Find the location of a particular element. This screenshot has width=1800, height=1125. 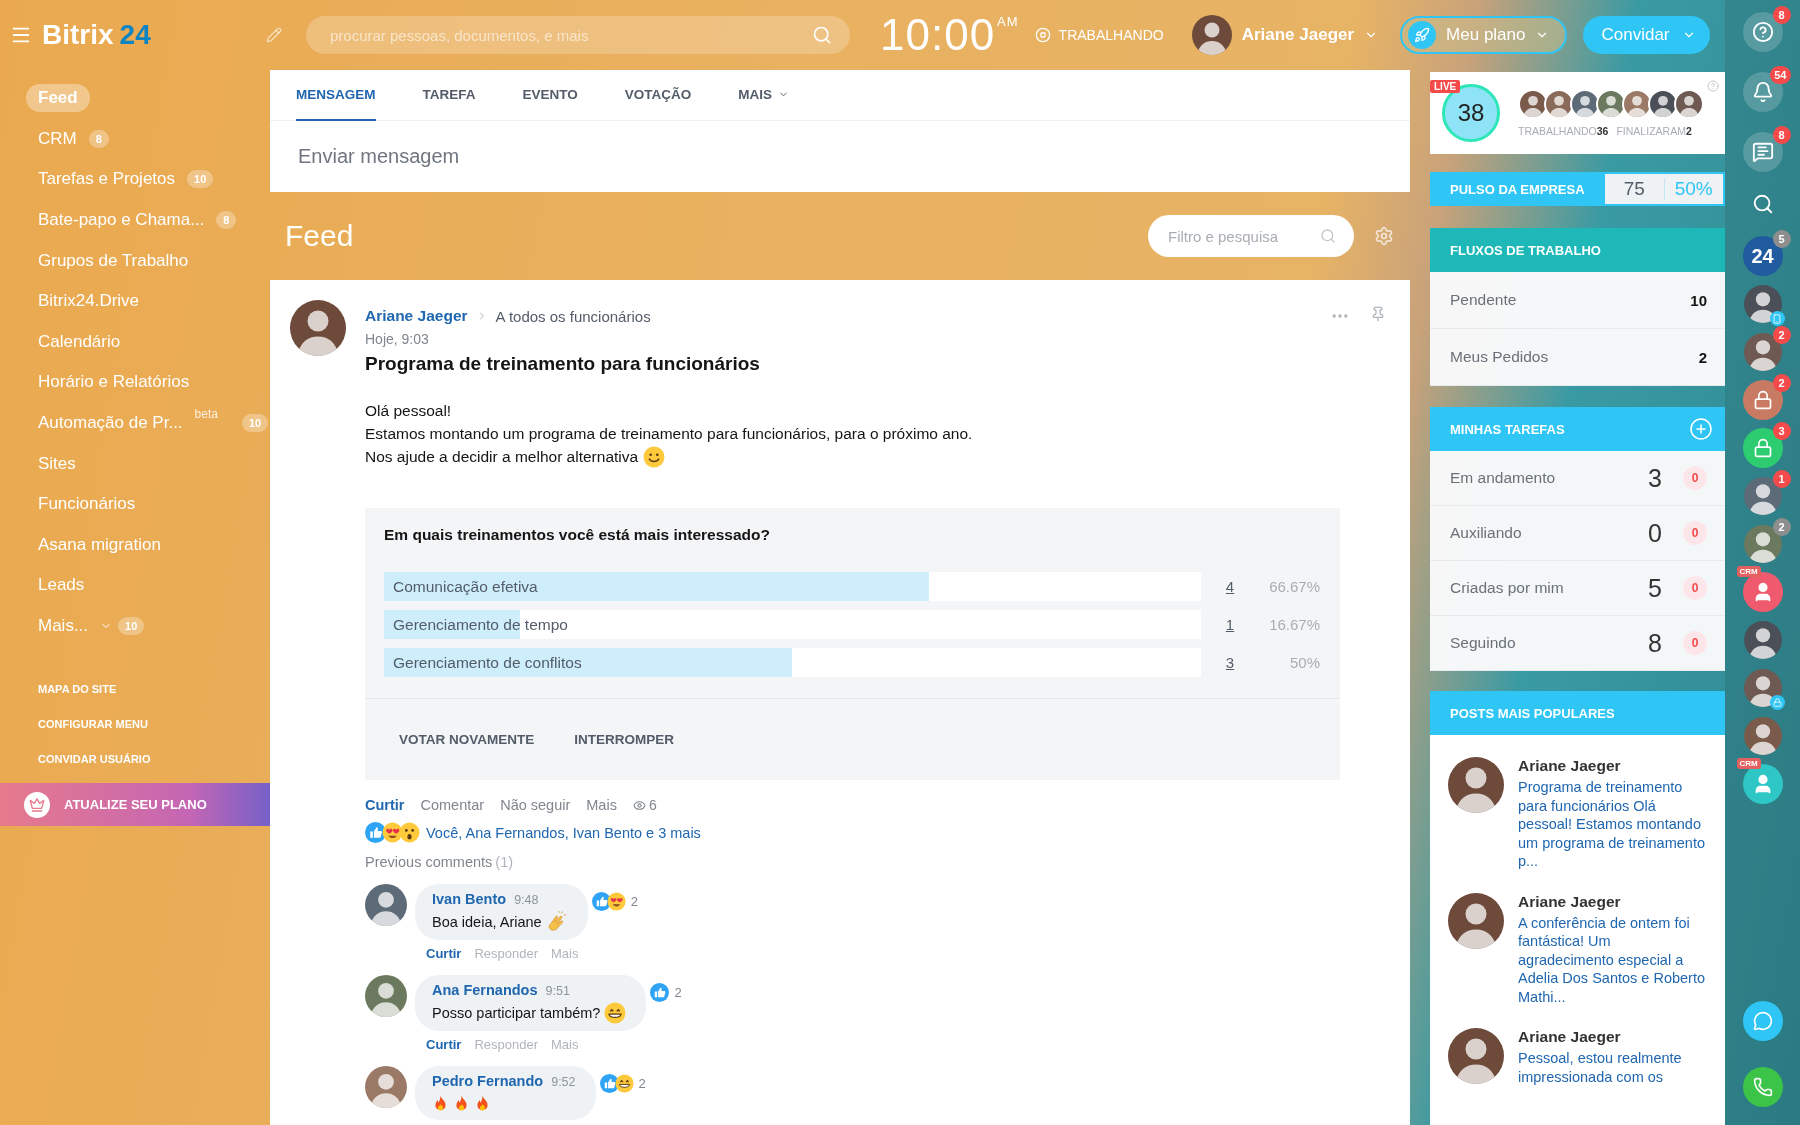

nav-item: Asana migration is located at coordinates (135, 545).